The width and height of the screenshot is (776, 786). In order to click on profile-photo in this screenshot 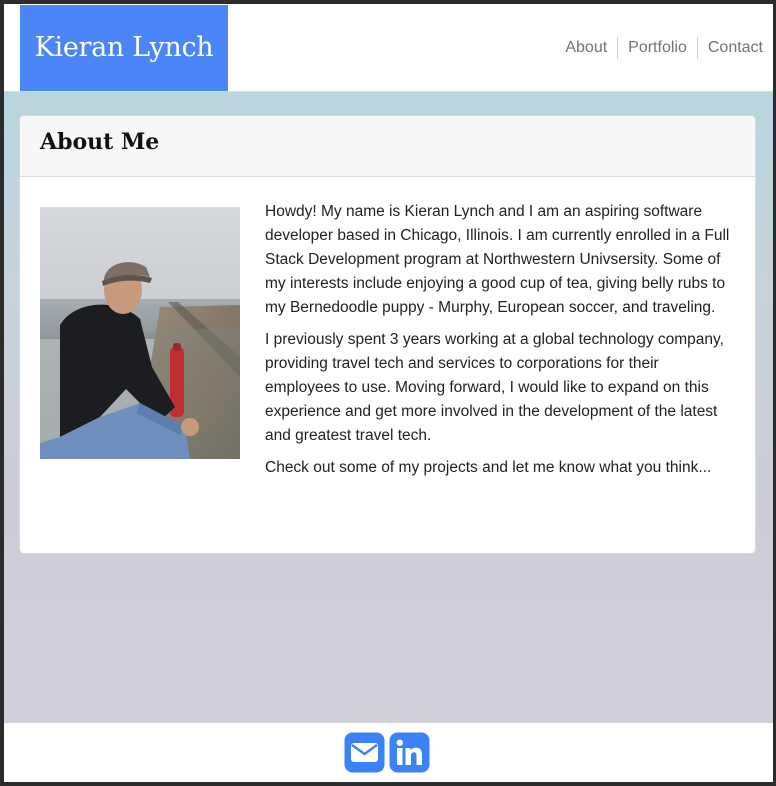, I will do `click(140, 333)`.